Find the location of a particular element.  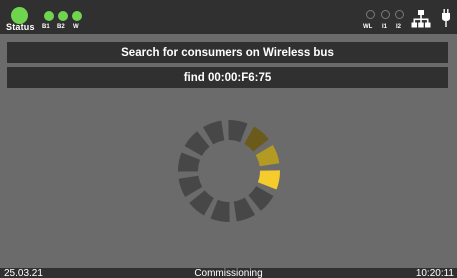

footer-mode: Commissioning is located at coordinates (228, 273).